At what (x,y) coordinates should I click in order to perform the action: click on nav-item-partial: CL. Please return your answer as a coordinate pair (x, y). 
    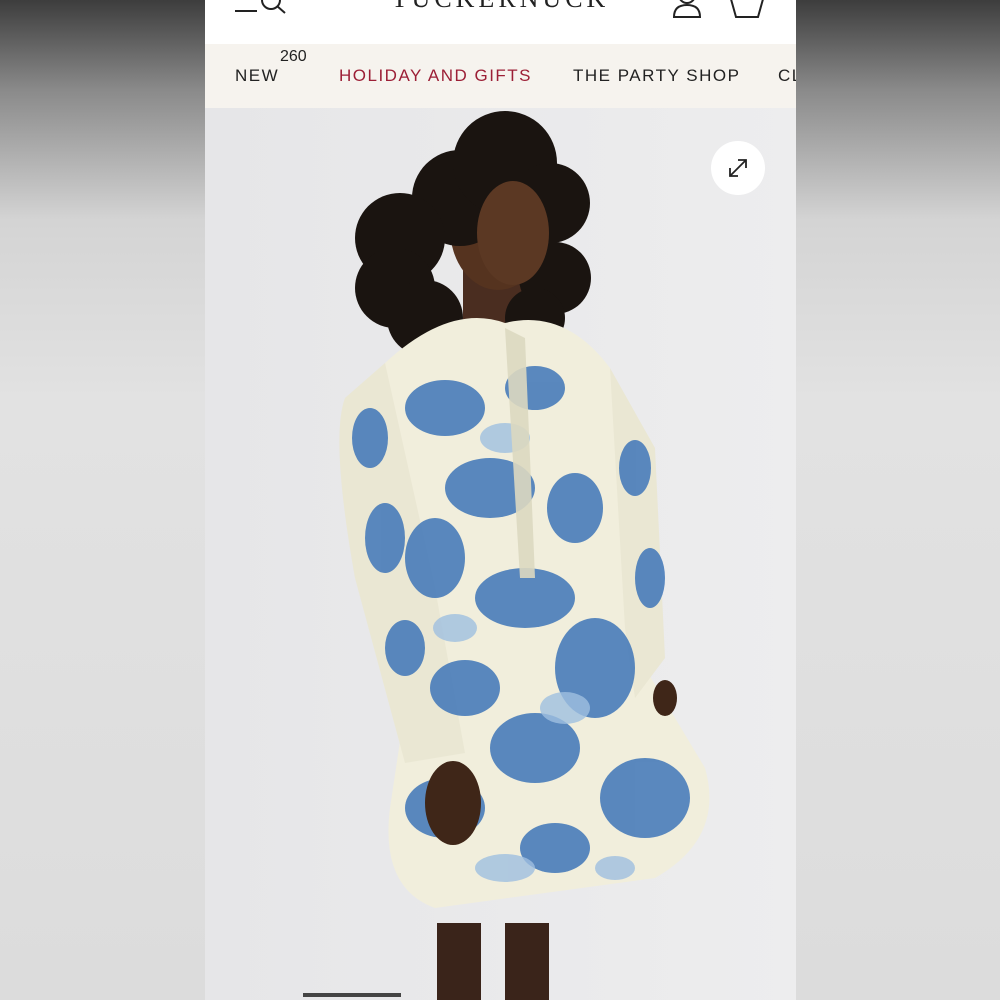
    Looking at the image, I should click on (787, 76).